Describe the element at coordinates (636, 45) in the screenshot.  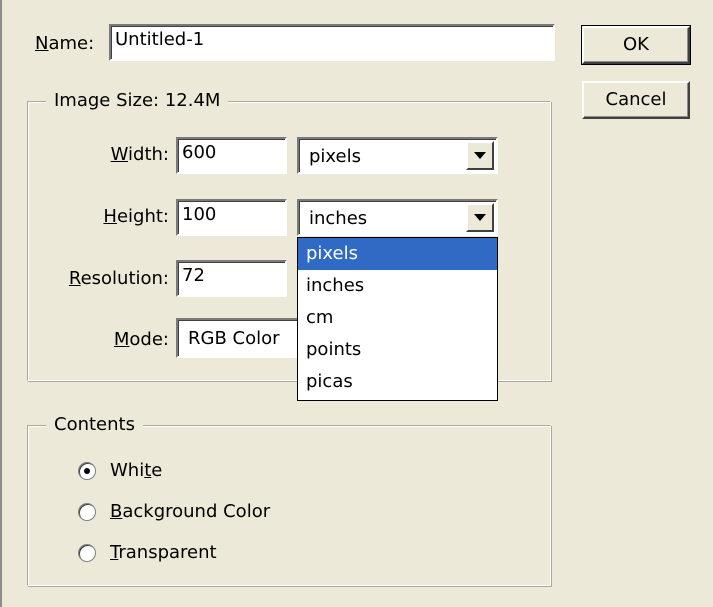
I see `ok-button: OK` at that location.